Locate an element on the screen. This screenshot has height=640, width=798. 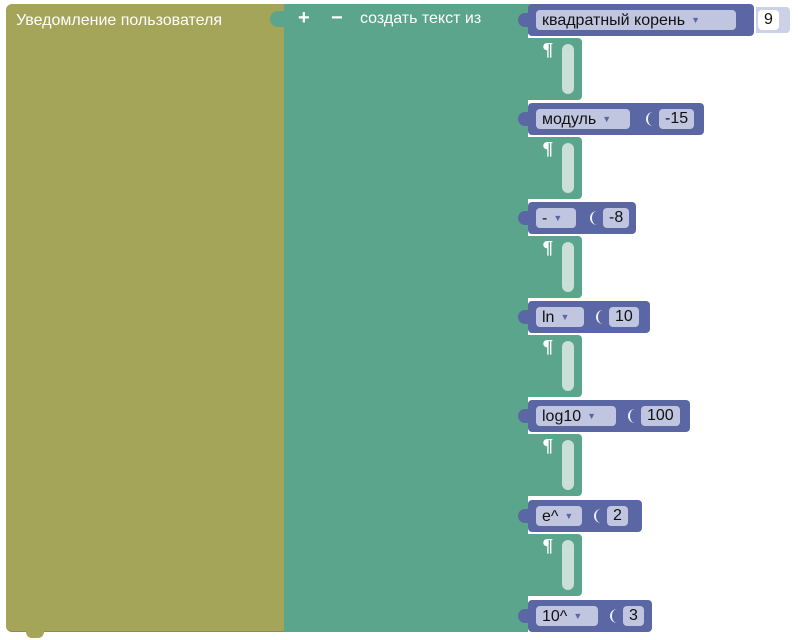
operator-label: ln is located at coordinates (548, 317).